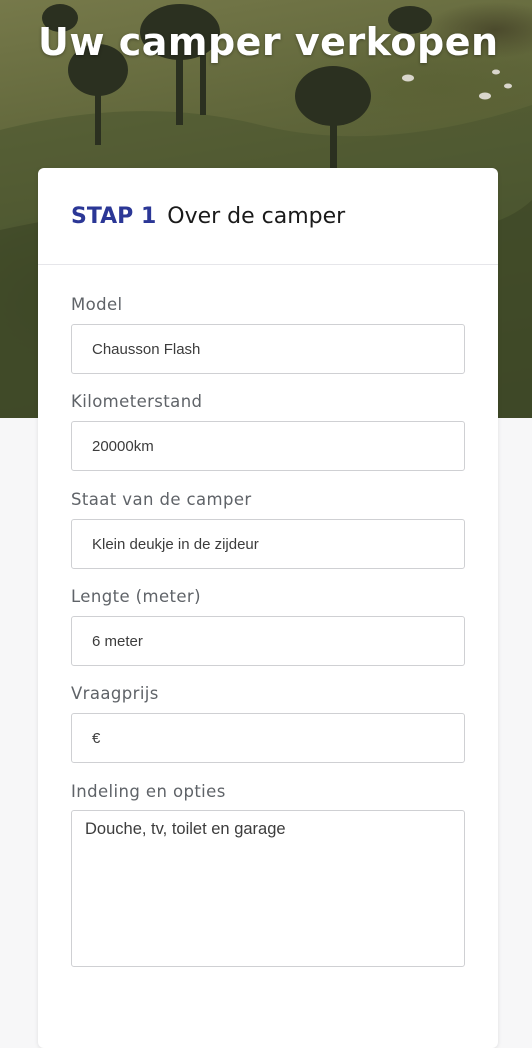 This screenshot has height=1048, width=532. What do you see at coordinates (114, 216) in the screenshot?
I see `step-number: STAP 1` at bounding box center [114, 216].